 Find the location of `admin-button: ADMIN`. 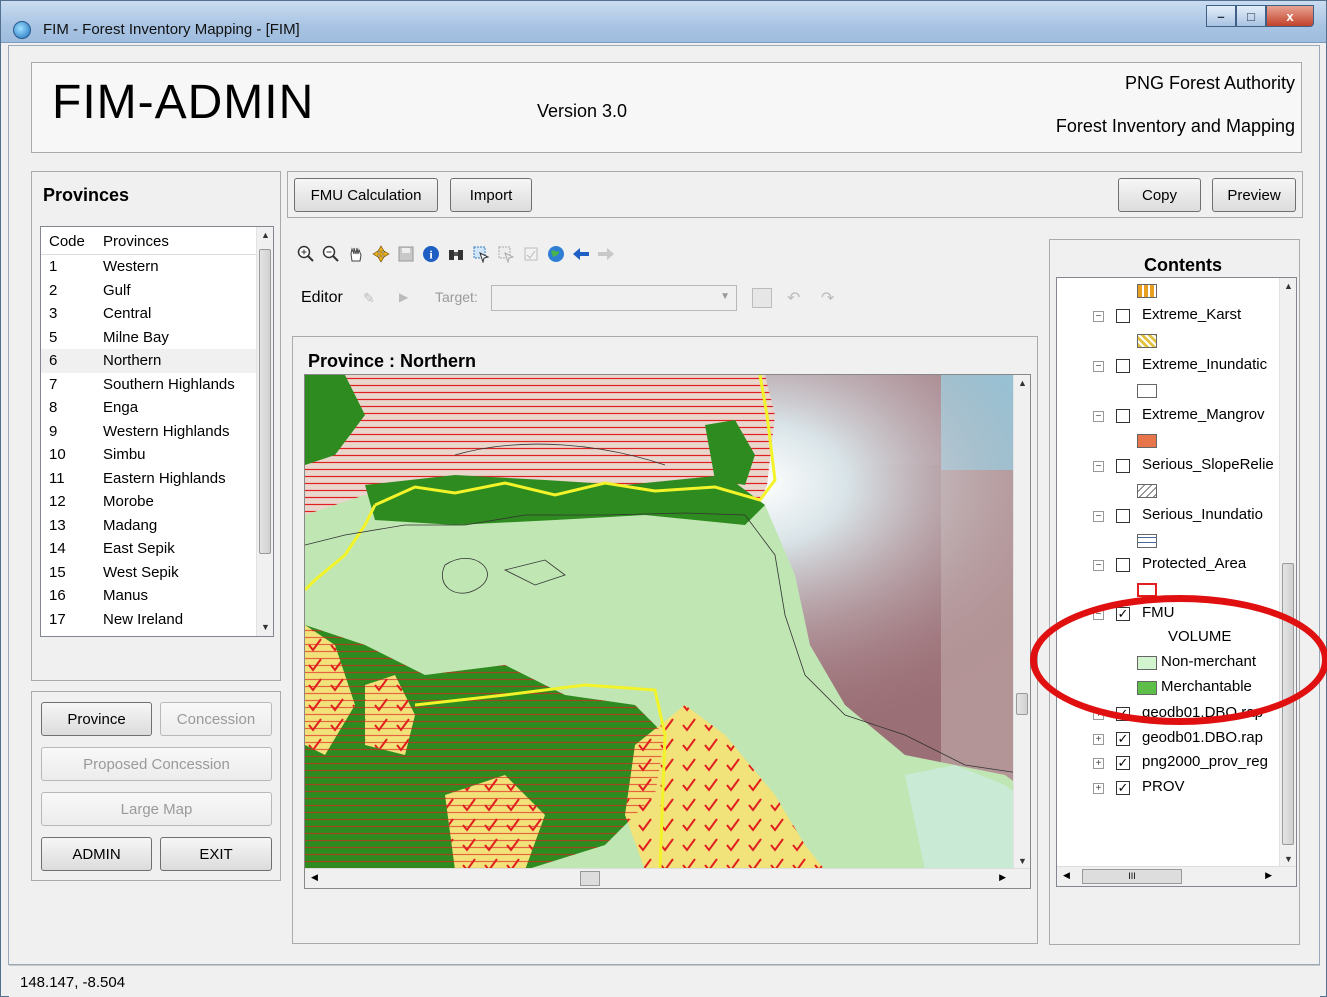

admin-button: ADMIN is located at coordinates (96, 854).